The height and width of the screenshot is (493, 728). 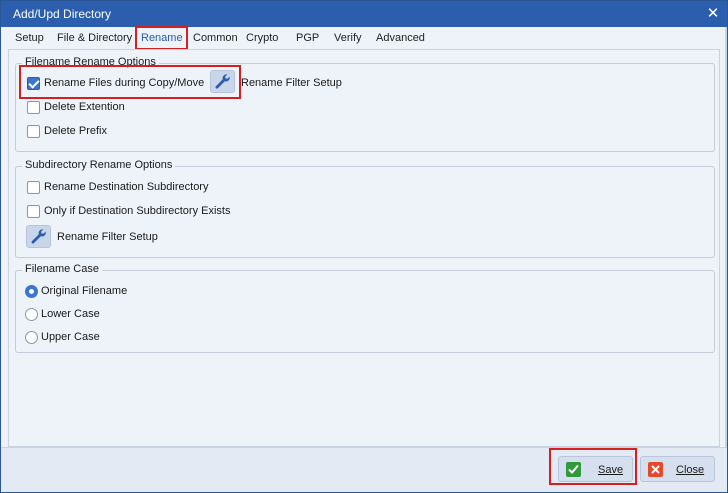 What do you see at coordinates (70, 314) in the screenshot?
I see `lower-case-label: Lower Case` at bounding box center [70, 314].